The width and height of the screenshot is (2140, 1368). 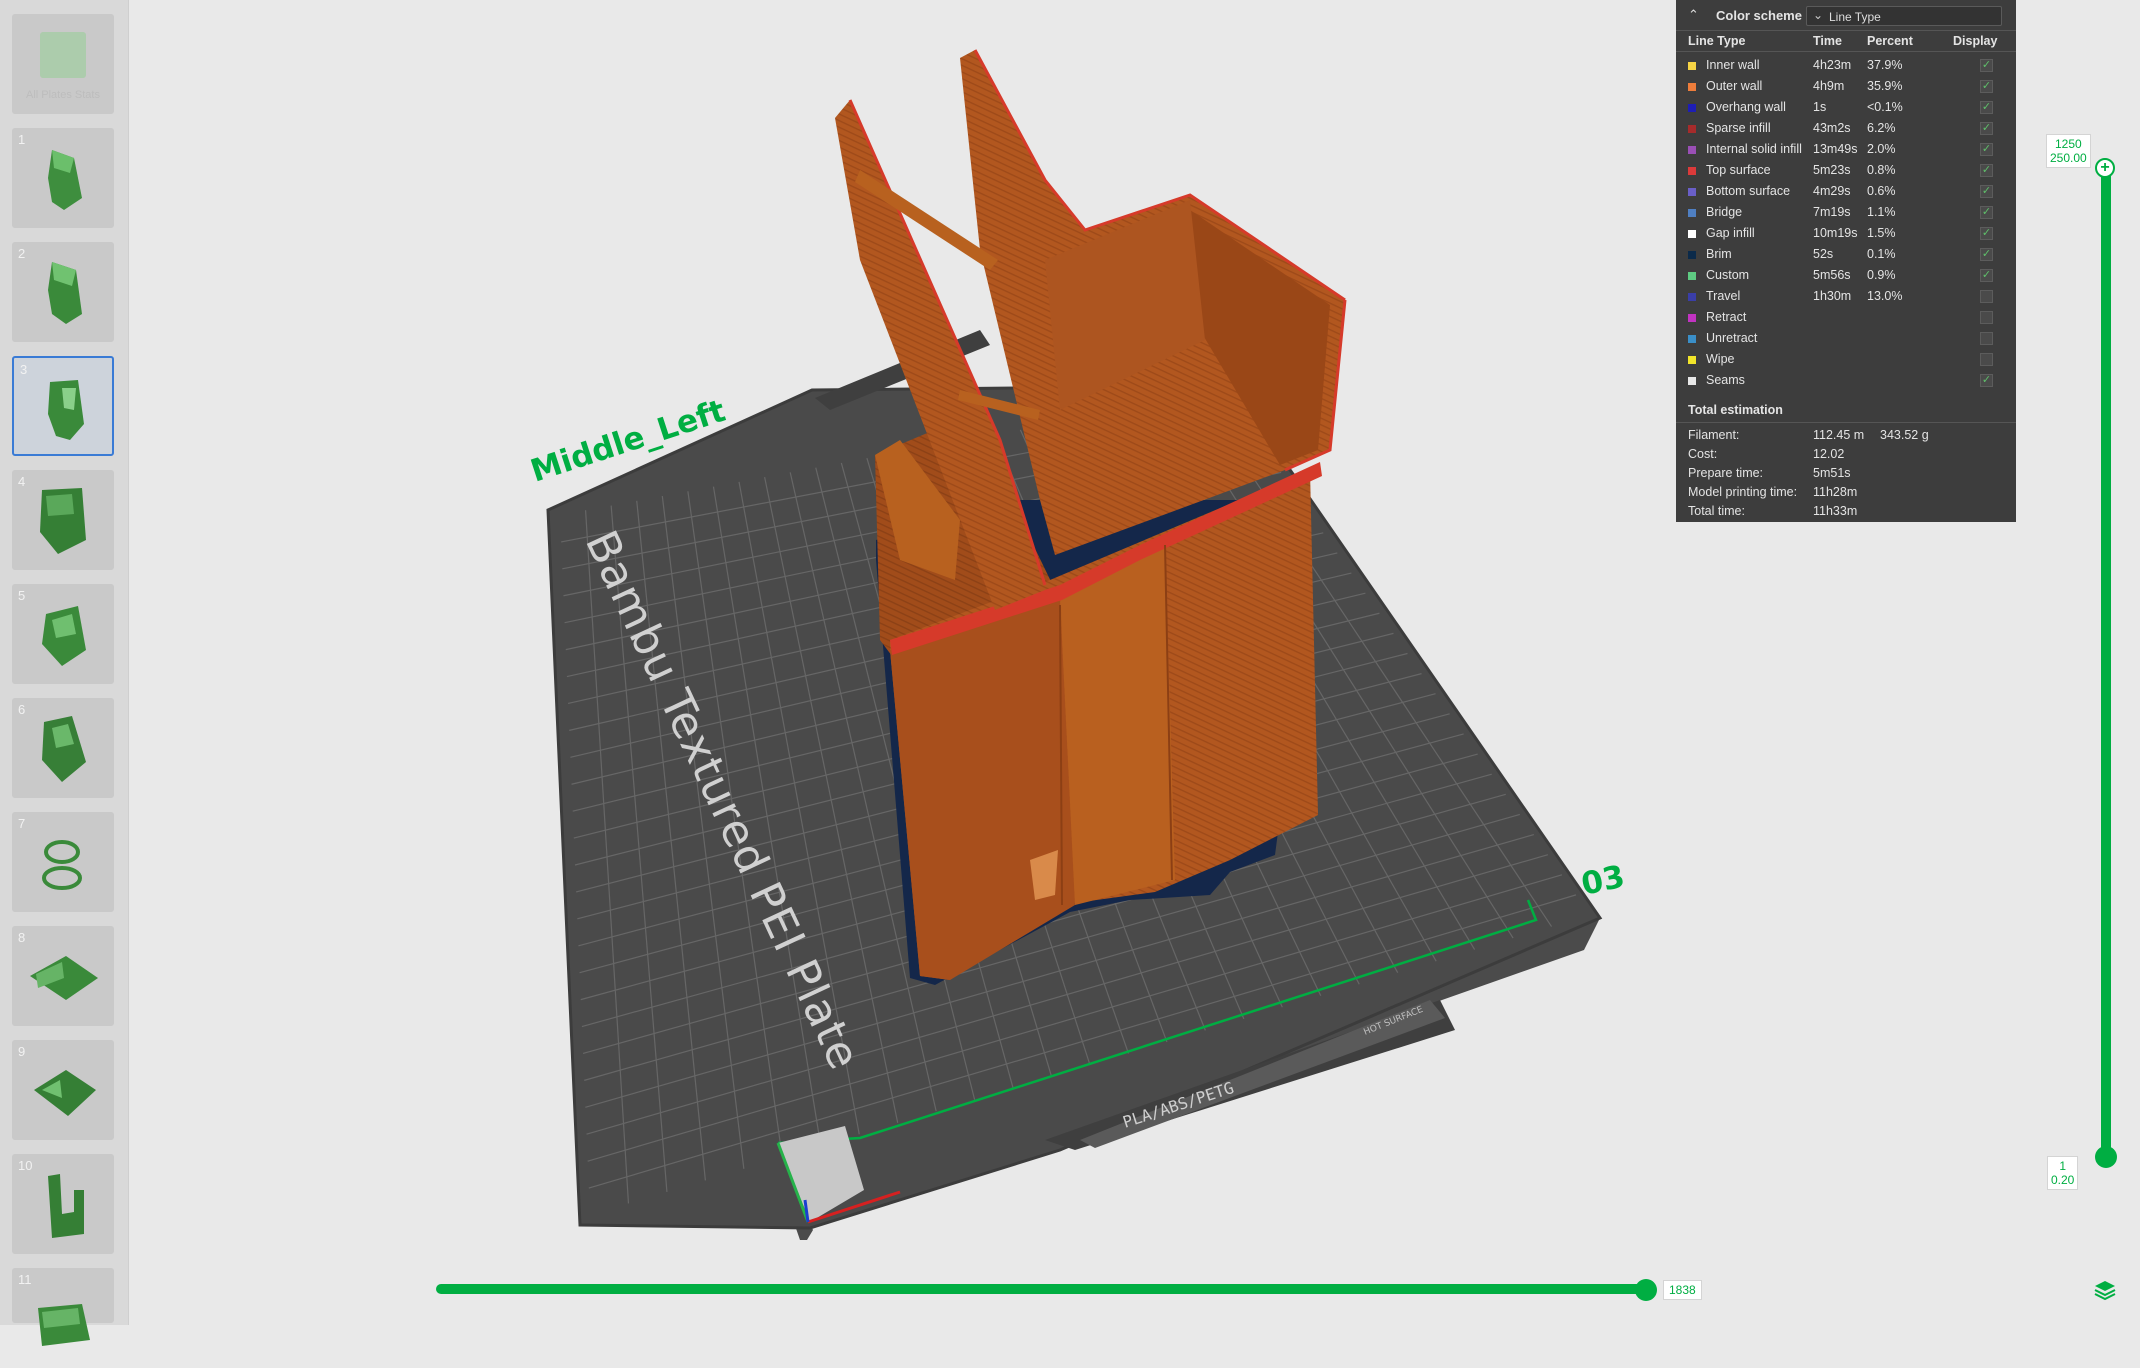 I want to click on plate-thumb-11: 11, so click(x=63, y=1307).